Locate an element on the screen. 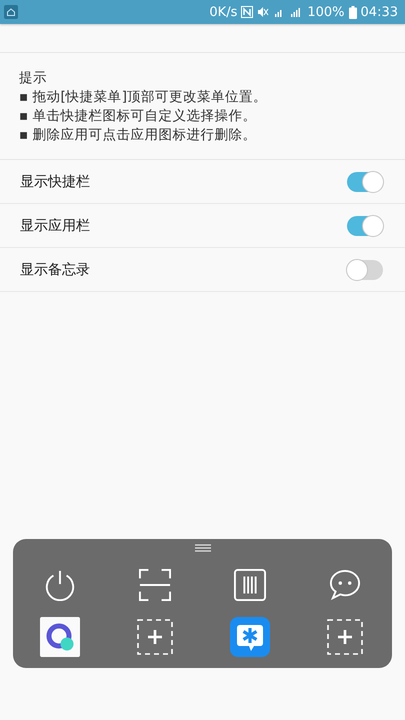  chat-icon is located at coordinates (344, 585).